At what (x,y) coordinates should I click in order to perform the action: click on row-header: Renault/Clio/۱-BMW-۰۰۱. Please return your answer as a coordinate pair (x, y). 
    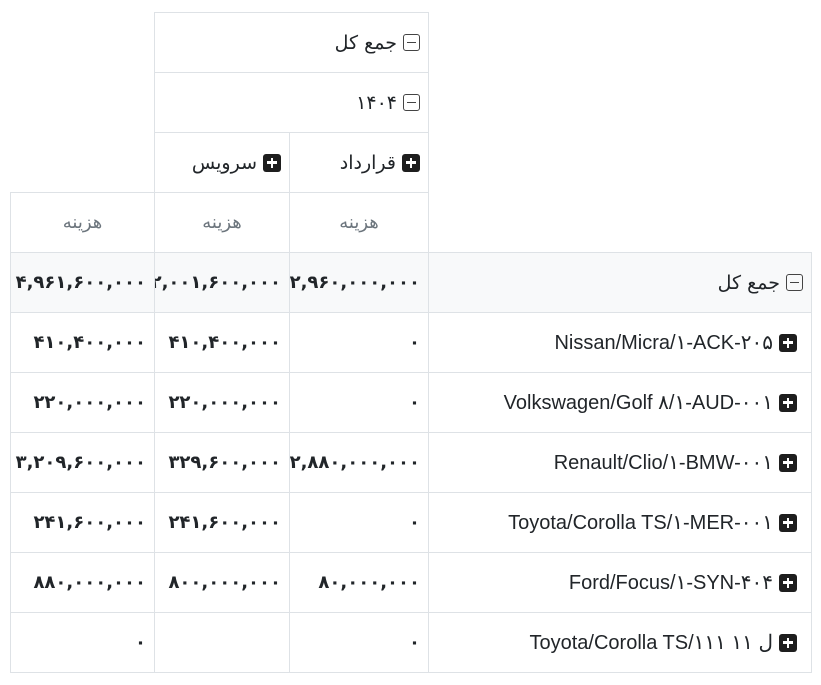
    Looking at the image, I should click on (620, 462).